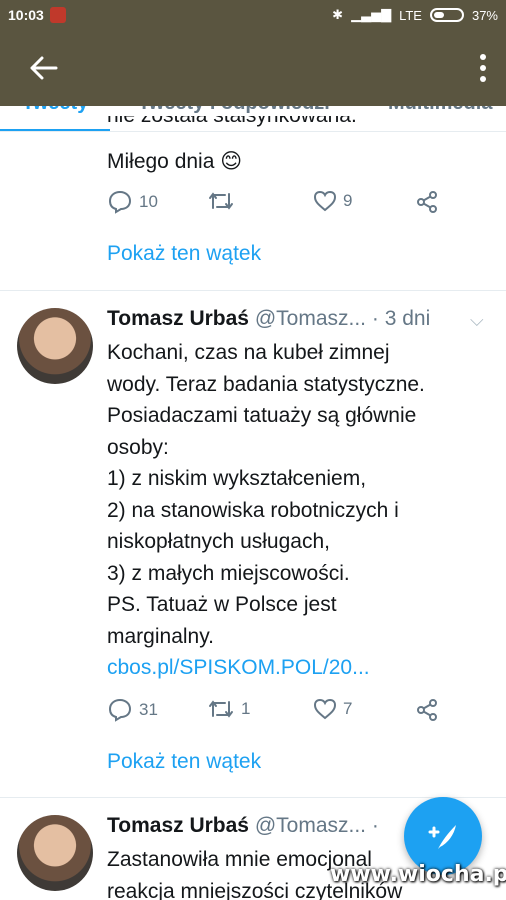 The height and width of the screenshot is (900, 506). I want to click on retweet-button: 1, so click(228, 709).